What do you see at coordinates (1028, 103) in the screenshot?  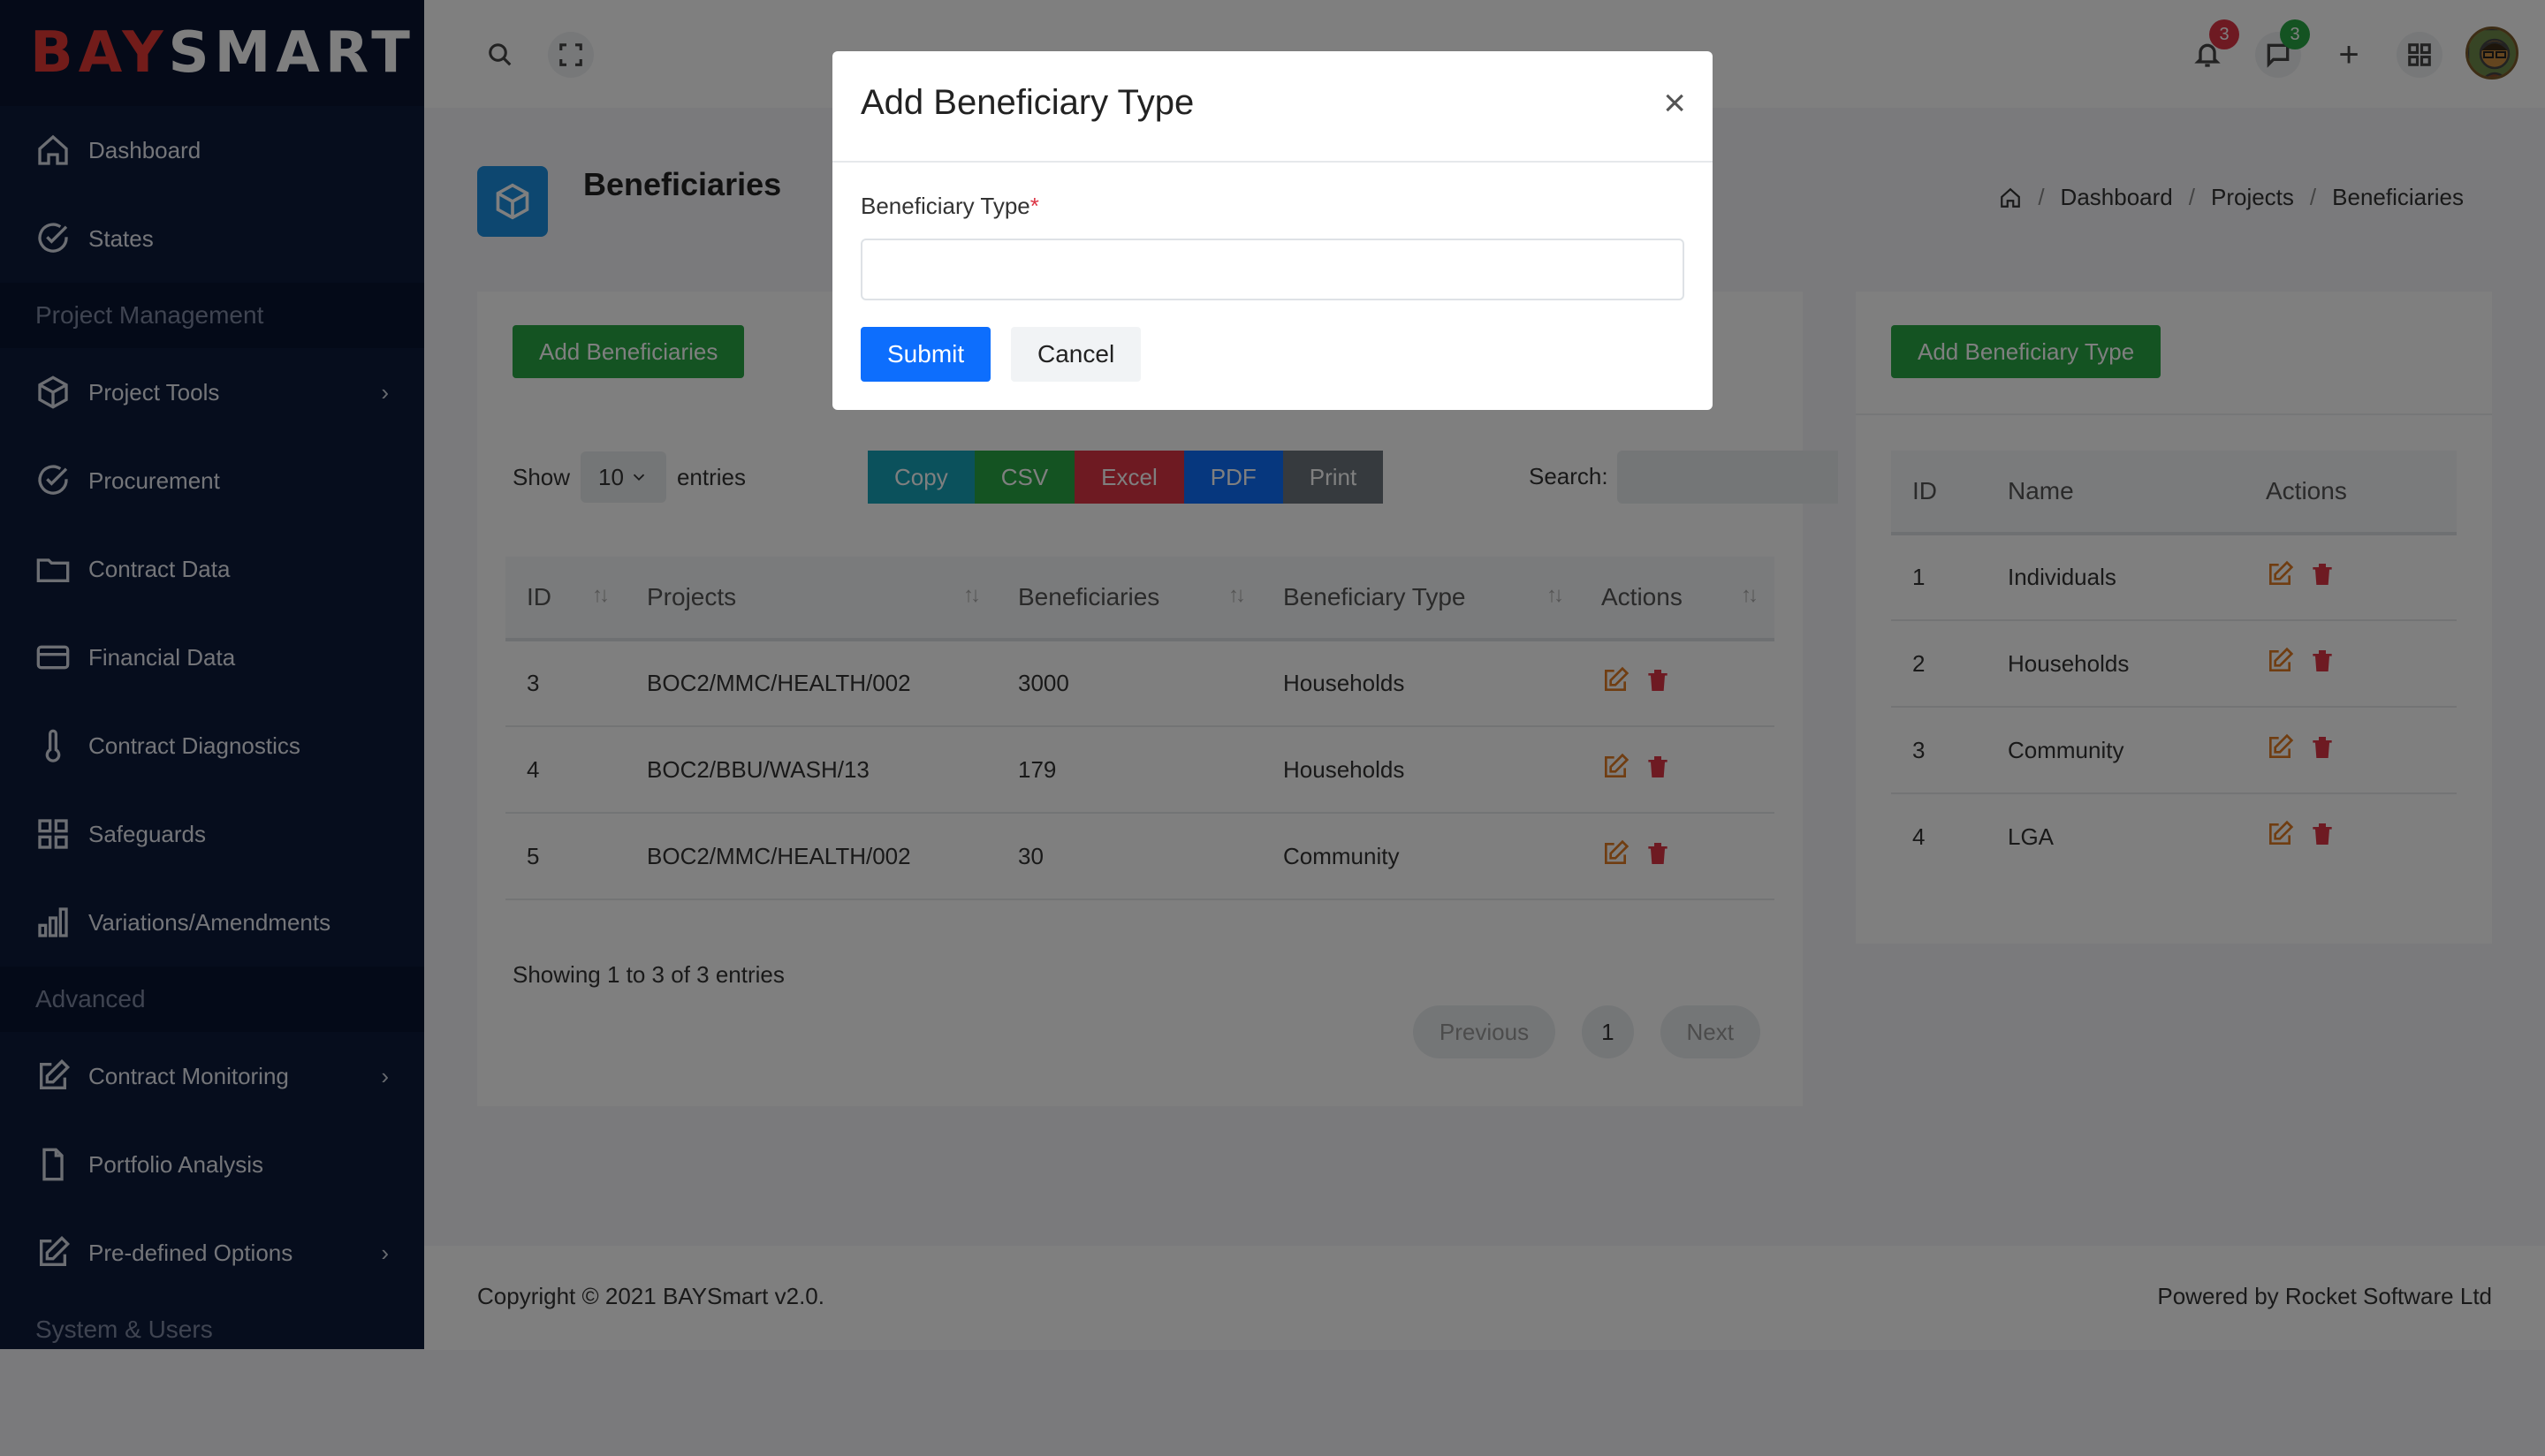 I see `modal-title: Add Beneficiary Type` at bounding box center [1028, 103].